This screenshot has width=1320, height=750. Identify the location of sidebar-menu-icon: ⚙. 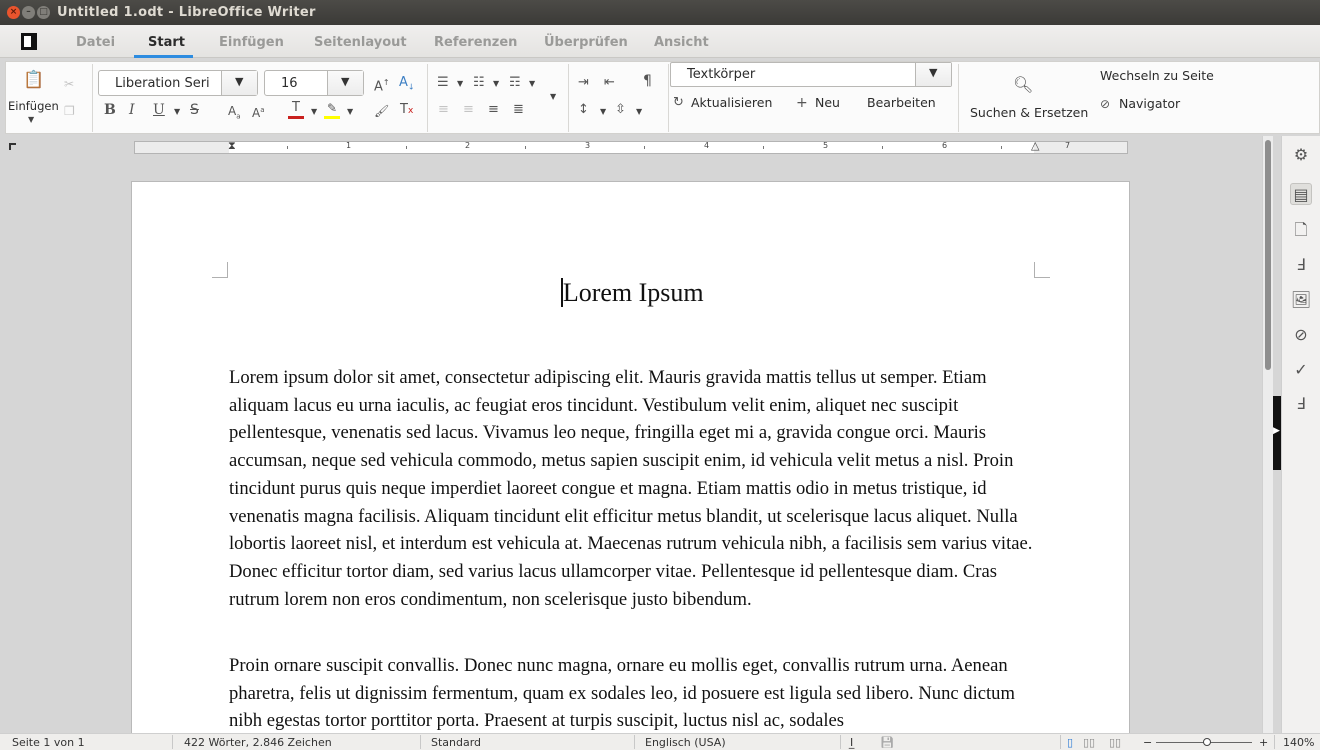
(1301, 155).